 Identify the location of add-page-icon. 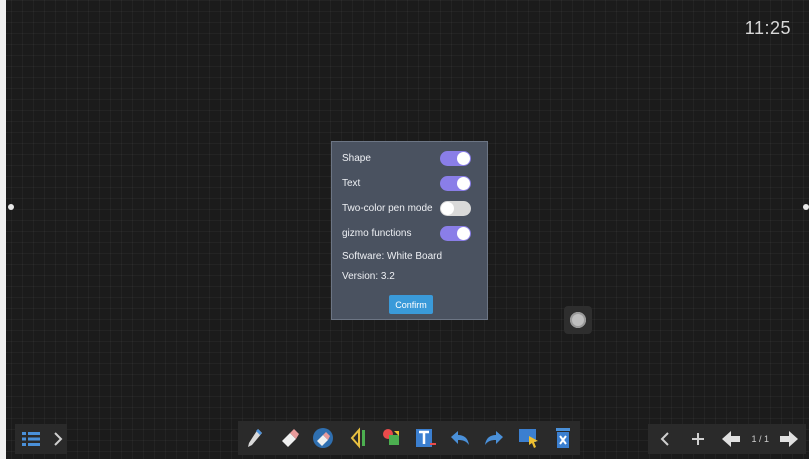
(698, 439).